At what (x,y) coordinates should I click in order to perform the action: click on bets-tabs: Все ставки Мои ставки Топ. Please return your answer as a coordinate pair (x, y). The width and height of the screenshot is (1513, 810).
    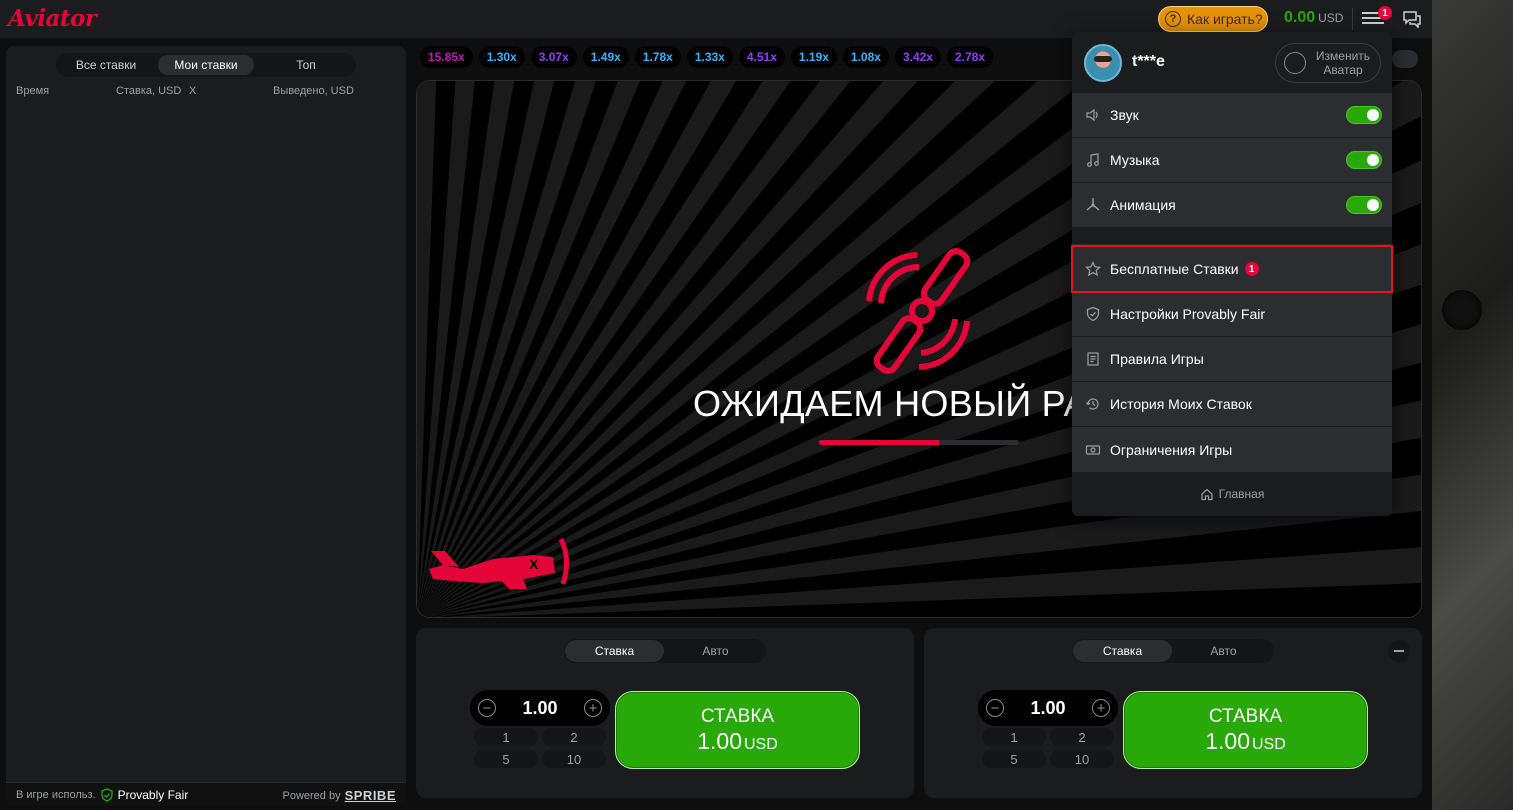
    Looking at the image, I should click on (206, 65).